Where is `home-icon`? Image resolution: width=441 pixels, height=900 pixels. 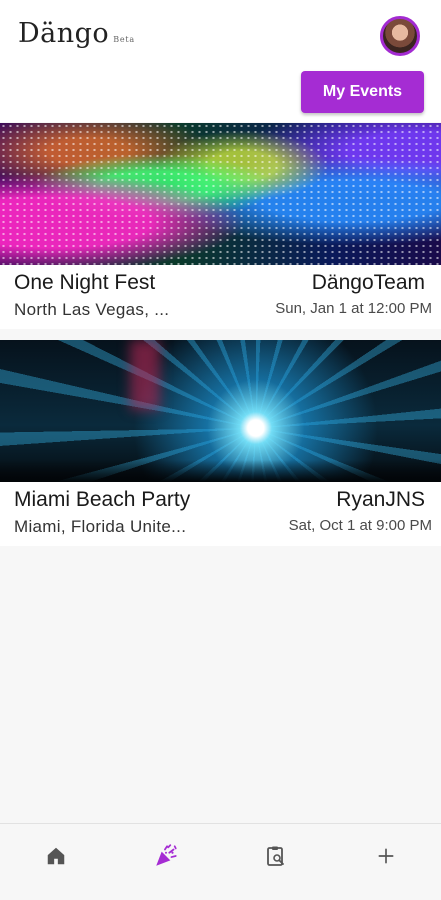 home-icon is located at coordinates (56, 856).